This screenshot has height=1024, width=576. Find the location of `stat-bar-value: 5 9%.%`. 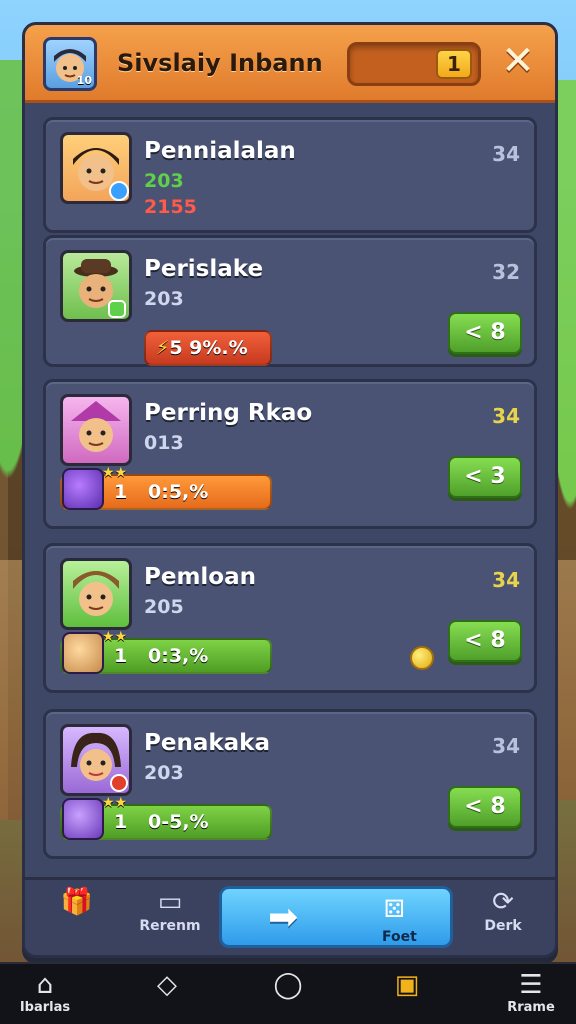

stat-bar-value: 5 9%.% is located at coordinates (208, 348).